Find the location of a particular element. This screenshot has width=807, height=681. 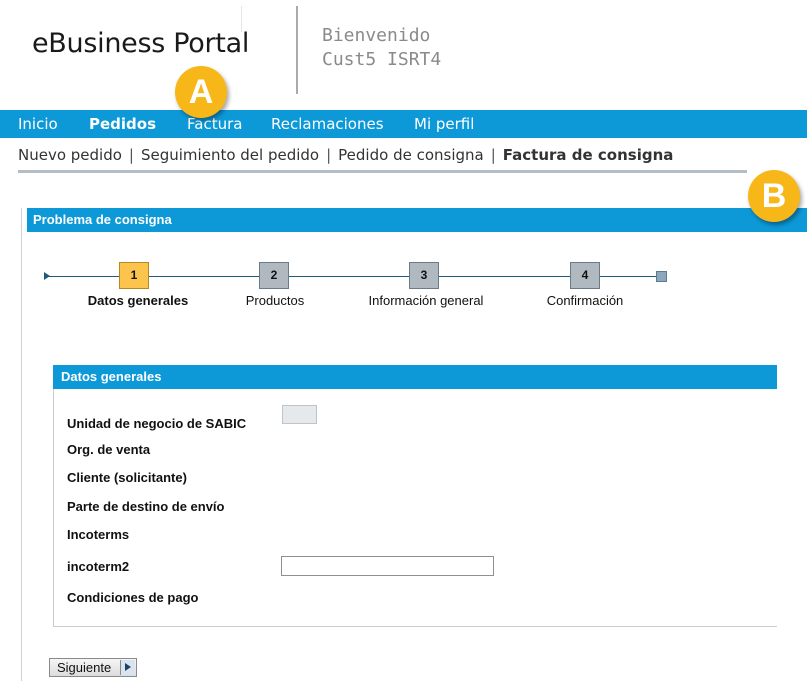

sub-nav-seguimiento-del-pedido: Seguimiento del pedido is located at coordinates (230, 155).